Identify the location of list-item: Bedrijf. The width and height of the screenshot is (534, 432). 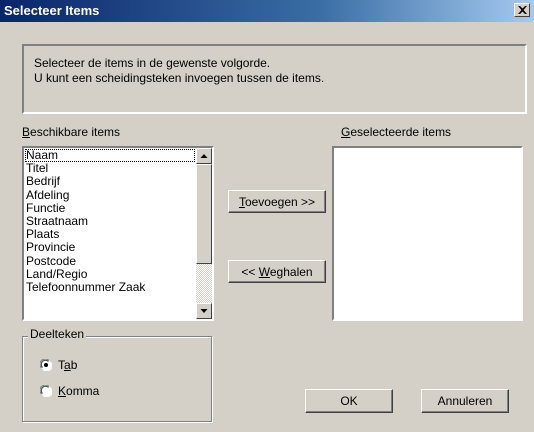
(110, 181).